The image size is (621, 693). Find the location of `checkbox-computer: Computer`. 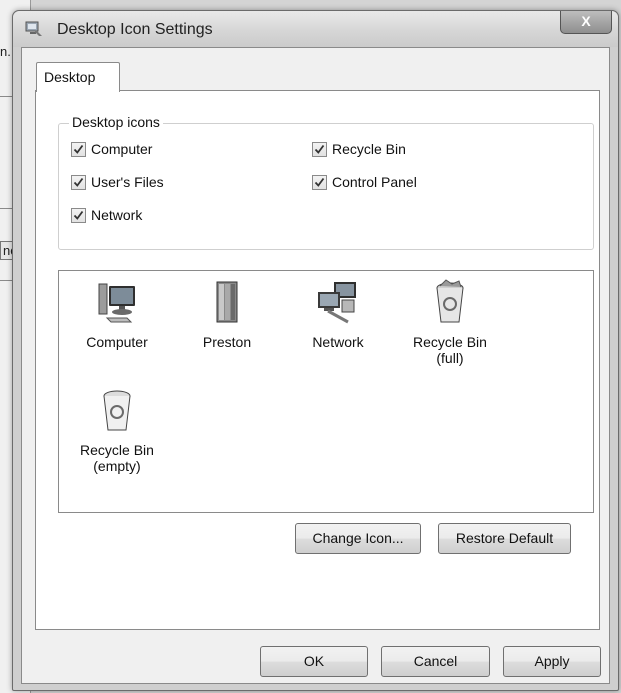

checkbox-computer: Computer is located at coordinates (111, 149).